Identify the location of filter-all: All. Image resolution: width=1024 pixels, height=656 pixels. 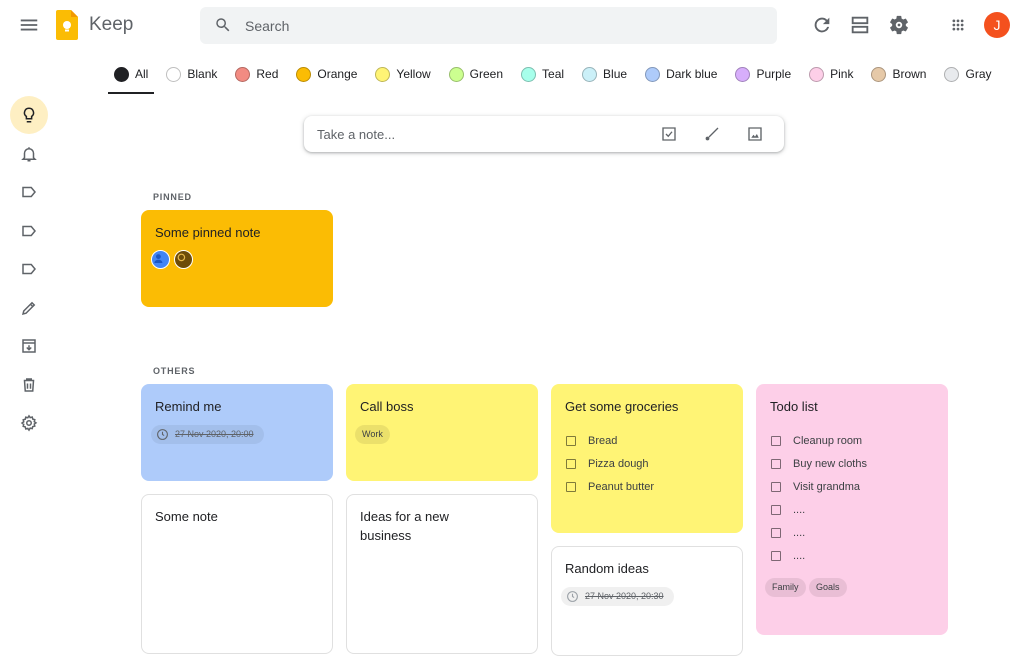
(131, 78).